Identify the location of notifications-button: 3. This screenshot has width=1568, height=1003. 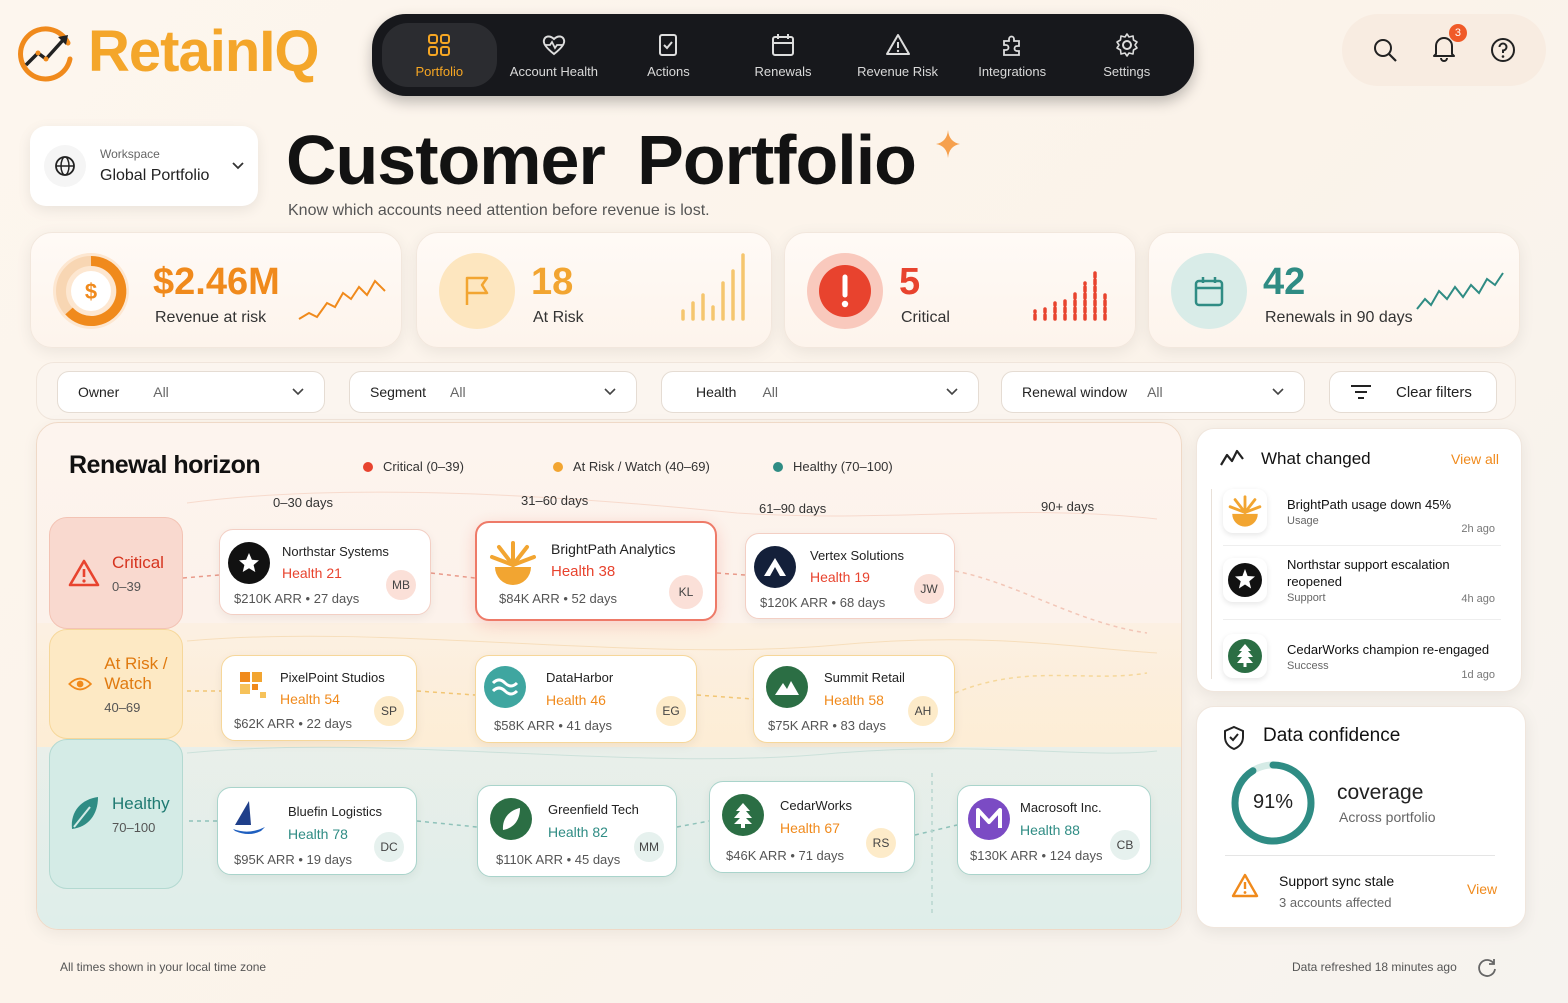
(1449, 45).